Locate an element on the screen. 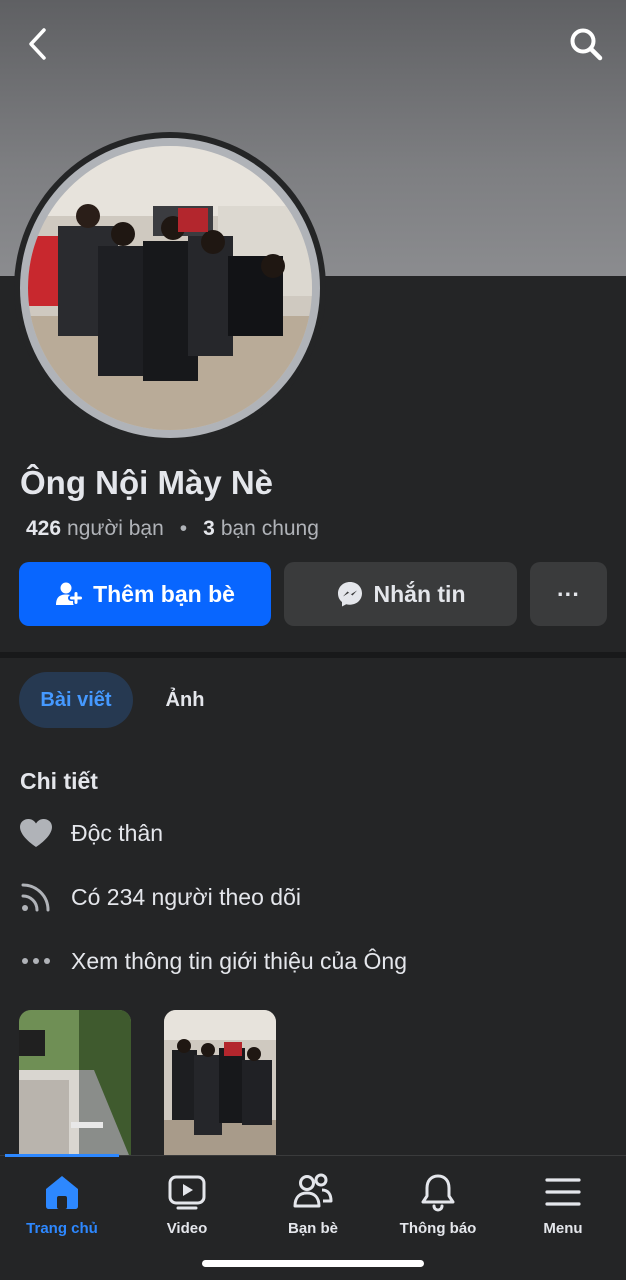 The height and width of the screenshot is (1280, 626). detail-see-about: Xem thông tin giới thiệu của Ông is located at coordinates (212, 961).